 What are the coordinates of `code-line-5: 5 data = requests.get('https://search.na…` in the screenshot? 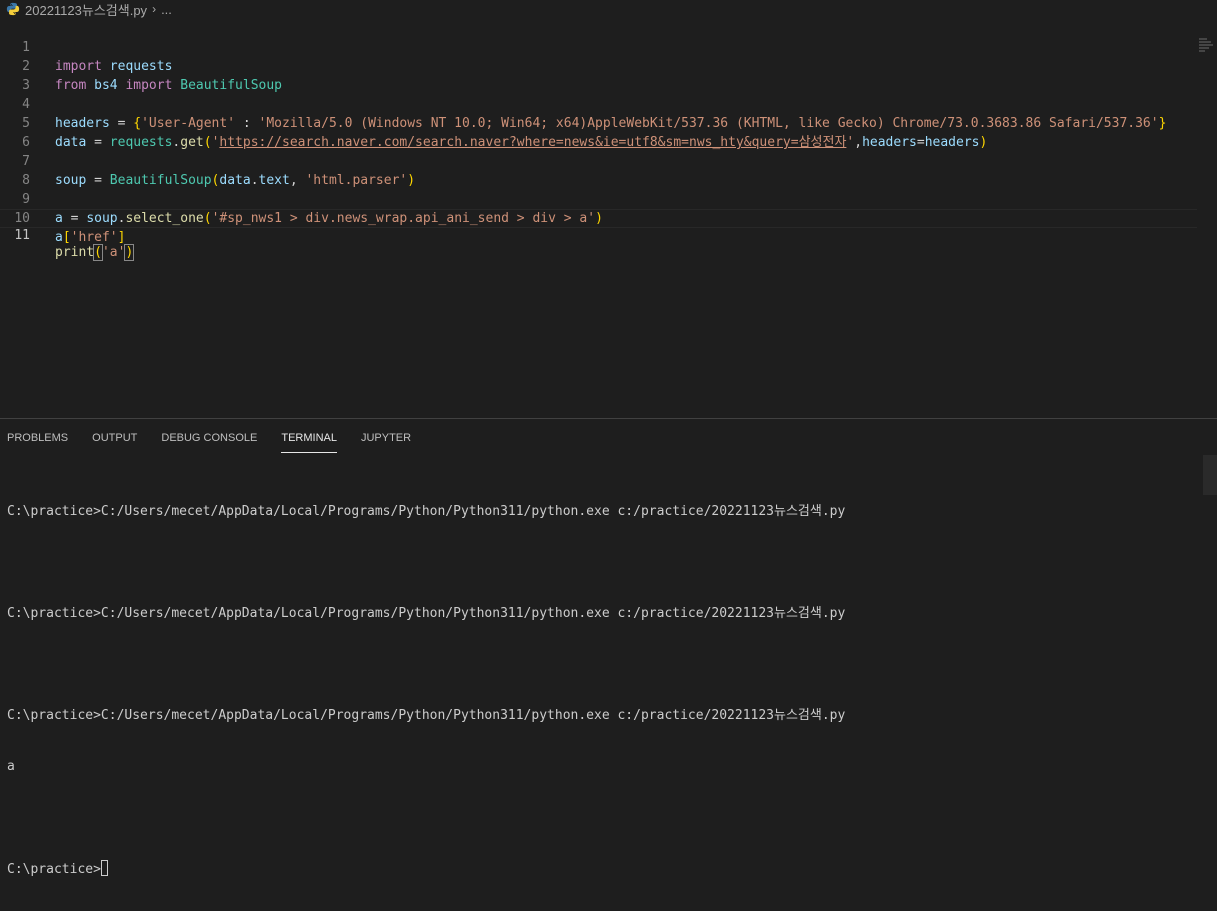 It's located at (598, 122).